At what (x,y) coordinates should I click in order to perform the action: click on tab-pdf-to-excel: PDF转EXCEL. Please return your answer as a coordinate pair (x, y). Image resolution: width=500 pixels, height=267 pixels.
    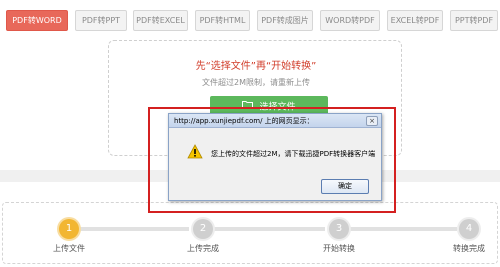
    Looking at the image, I should click on (160, 20).